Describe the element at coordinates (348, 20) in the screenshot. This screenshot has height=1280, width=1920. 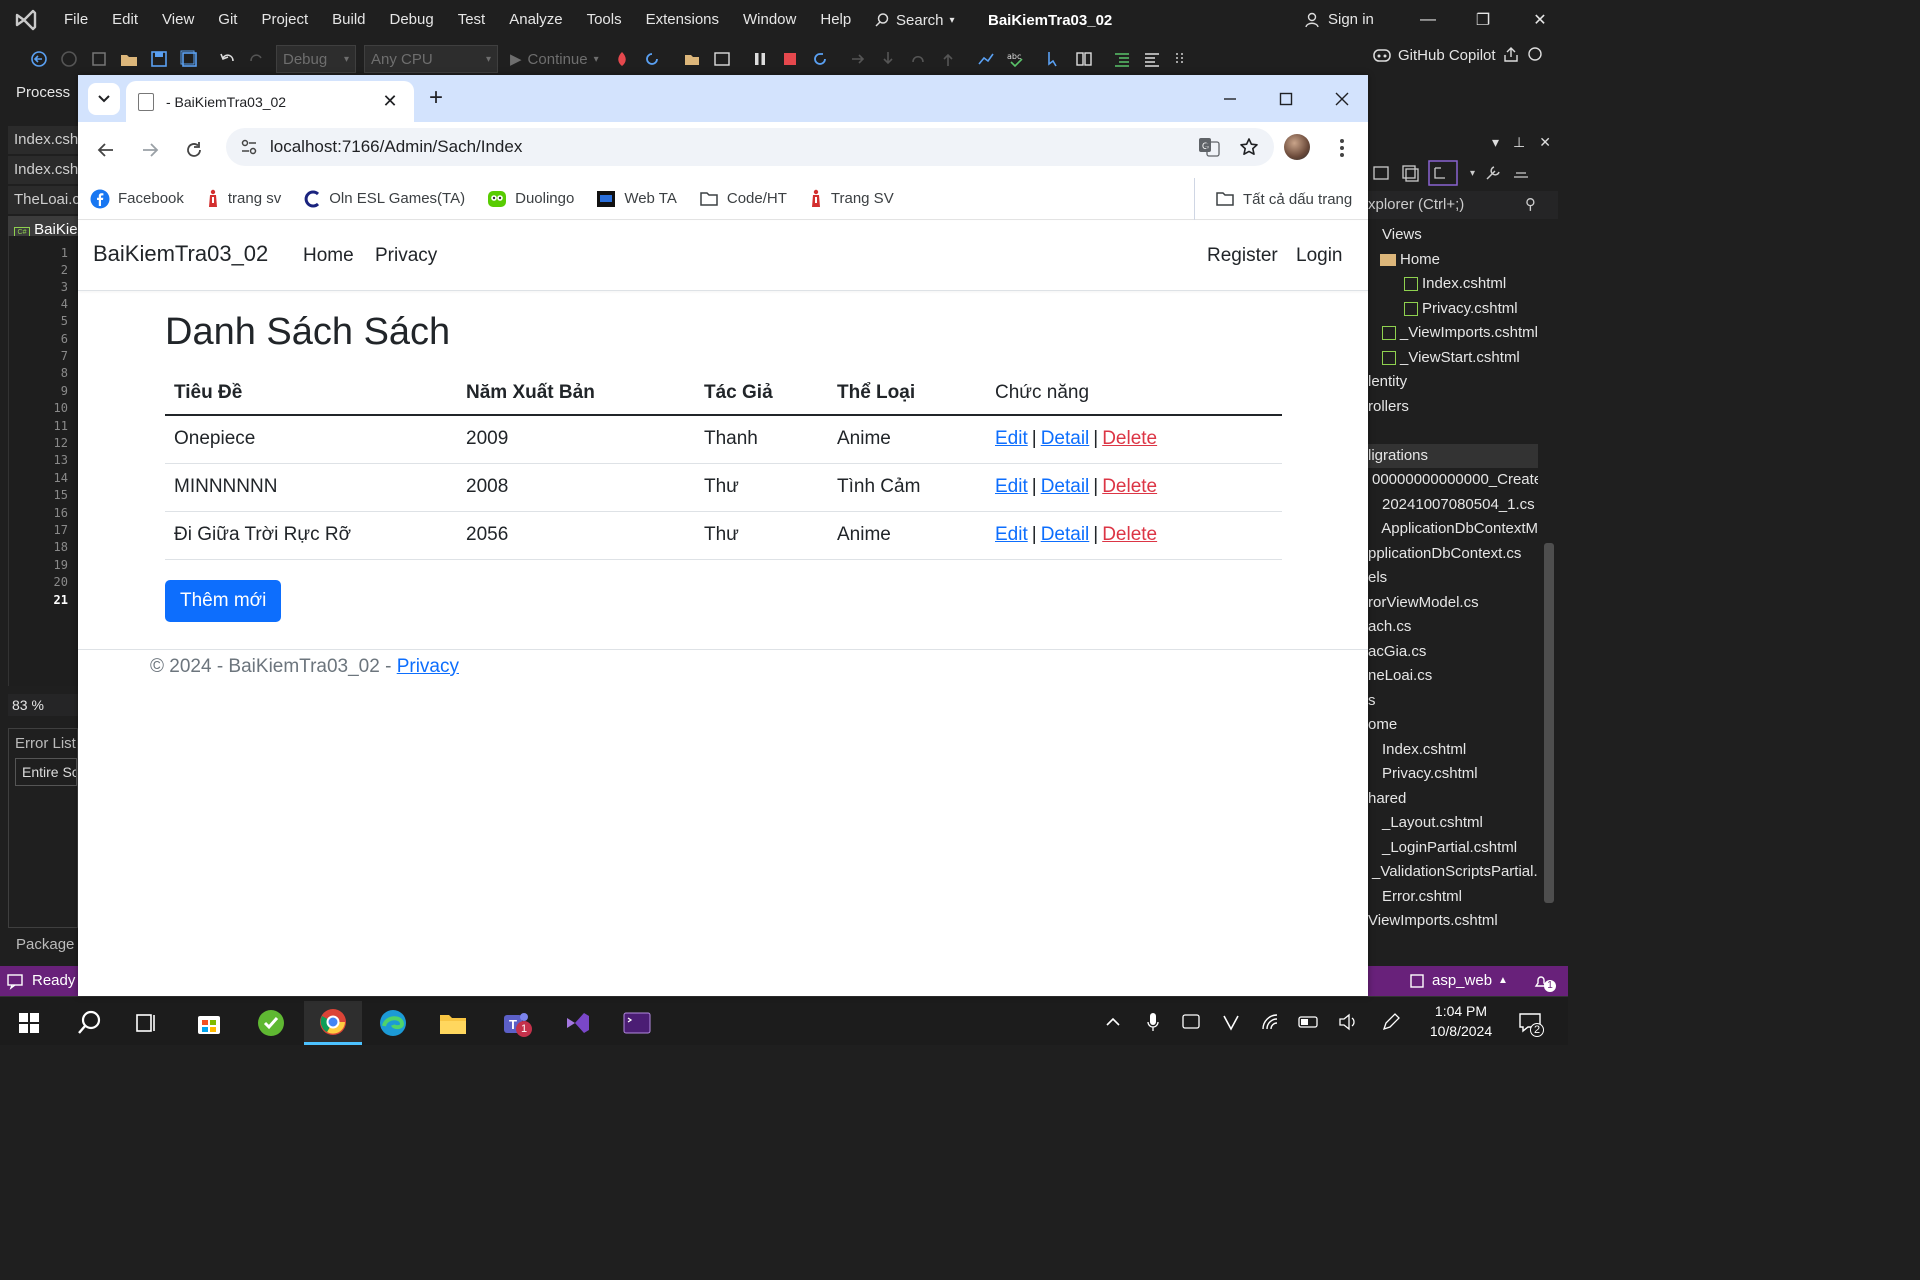
I see `menu-build: Build` at that location.